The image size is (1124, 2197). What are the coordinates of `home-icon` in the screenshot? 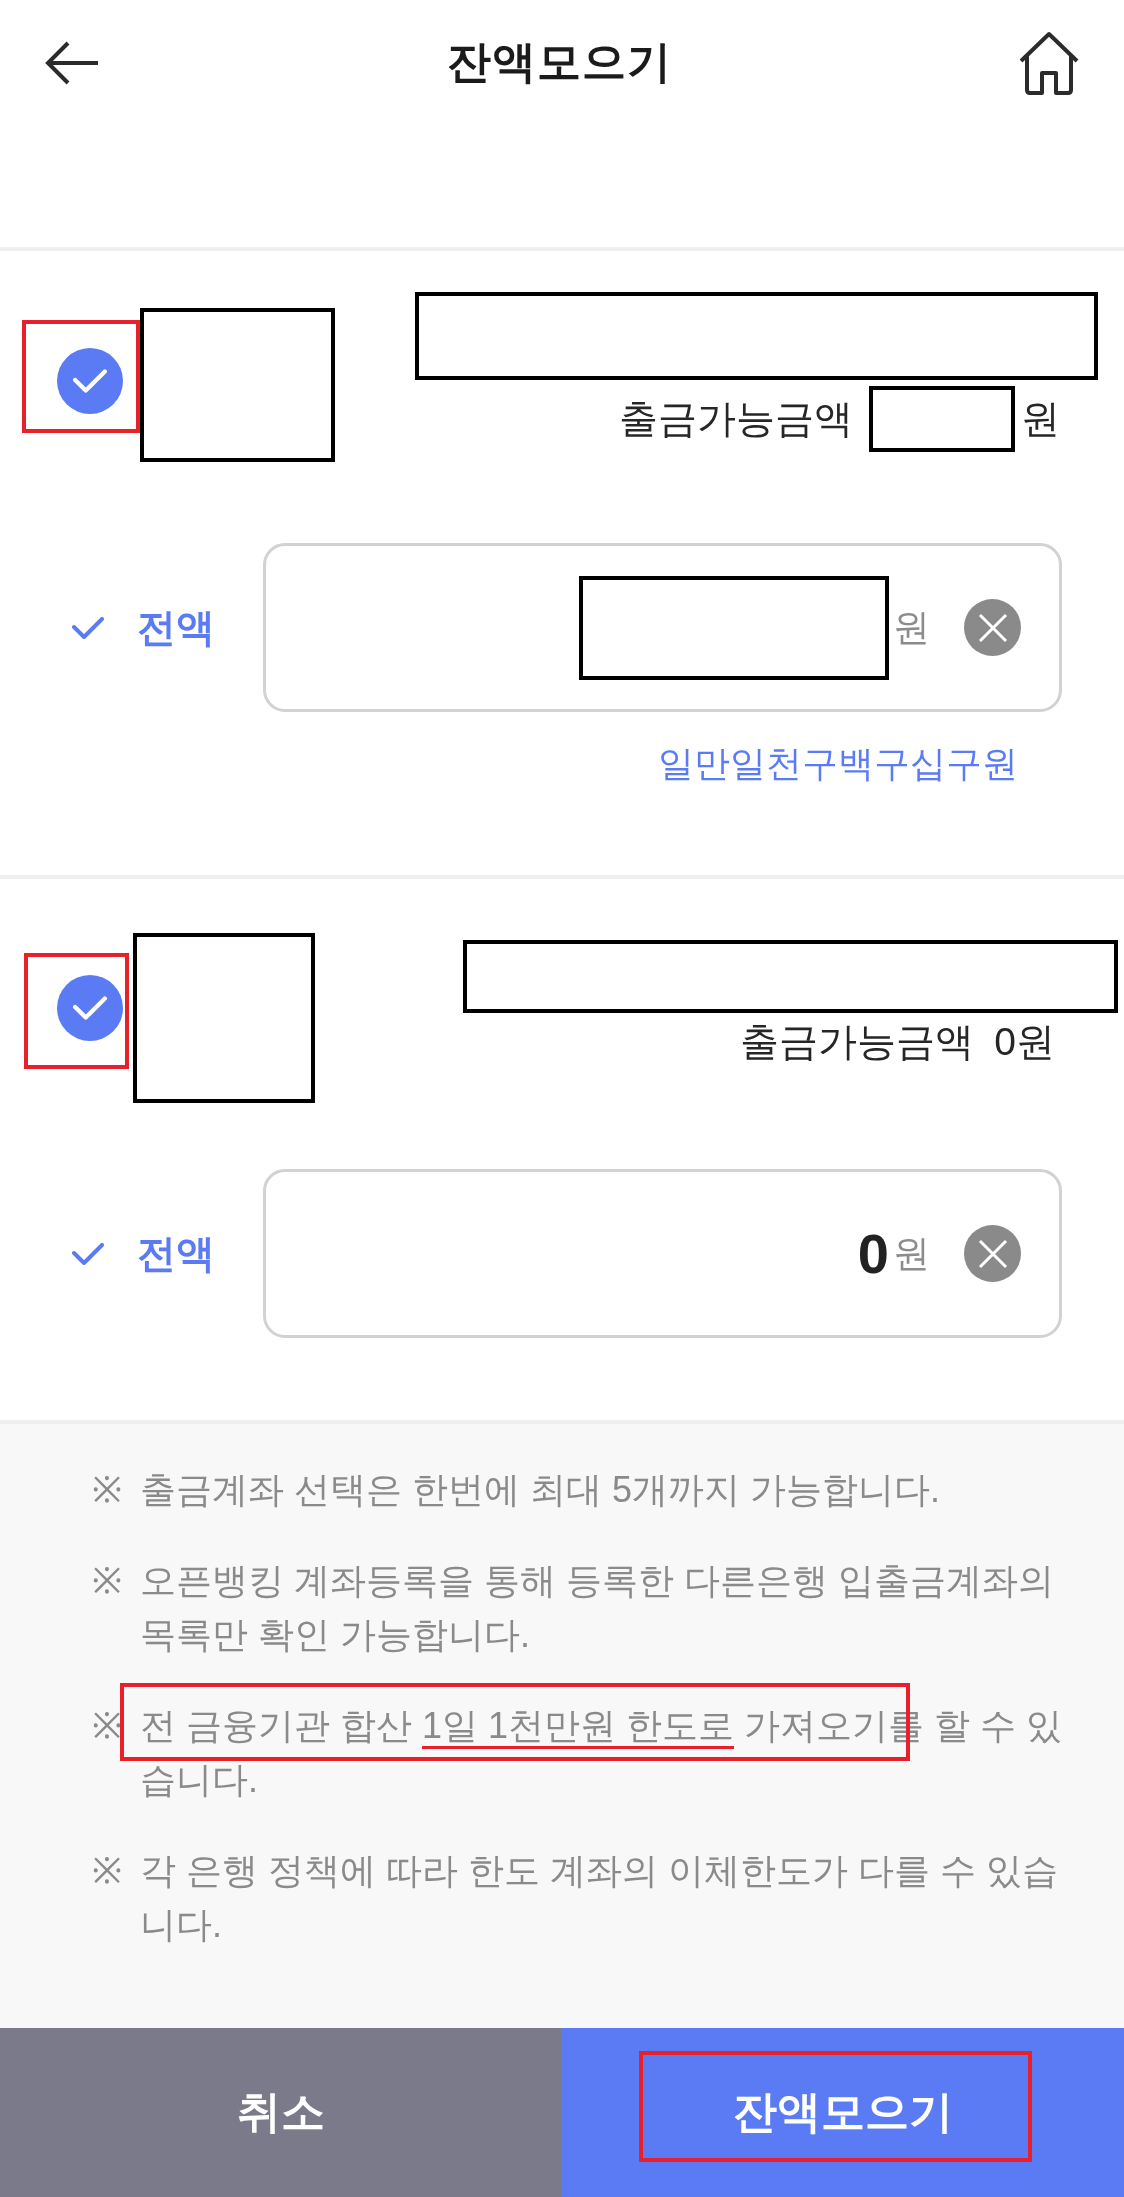 It's located at (1049, 62).